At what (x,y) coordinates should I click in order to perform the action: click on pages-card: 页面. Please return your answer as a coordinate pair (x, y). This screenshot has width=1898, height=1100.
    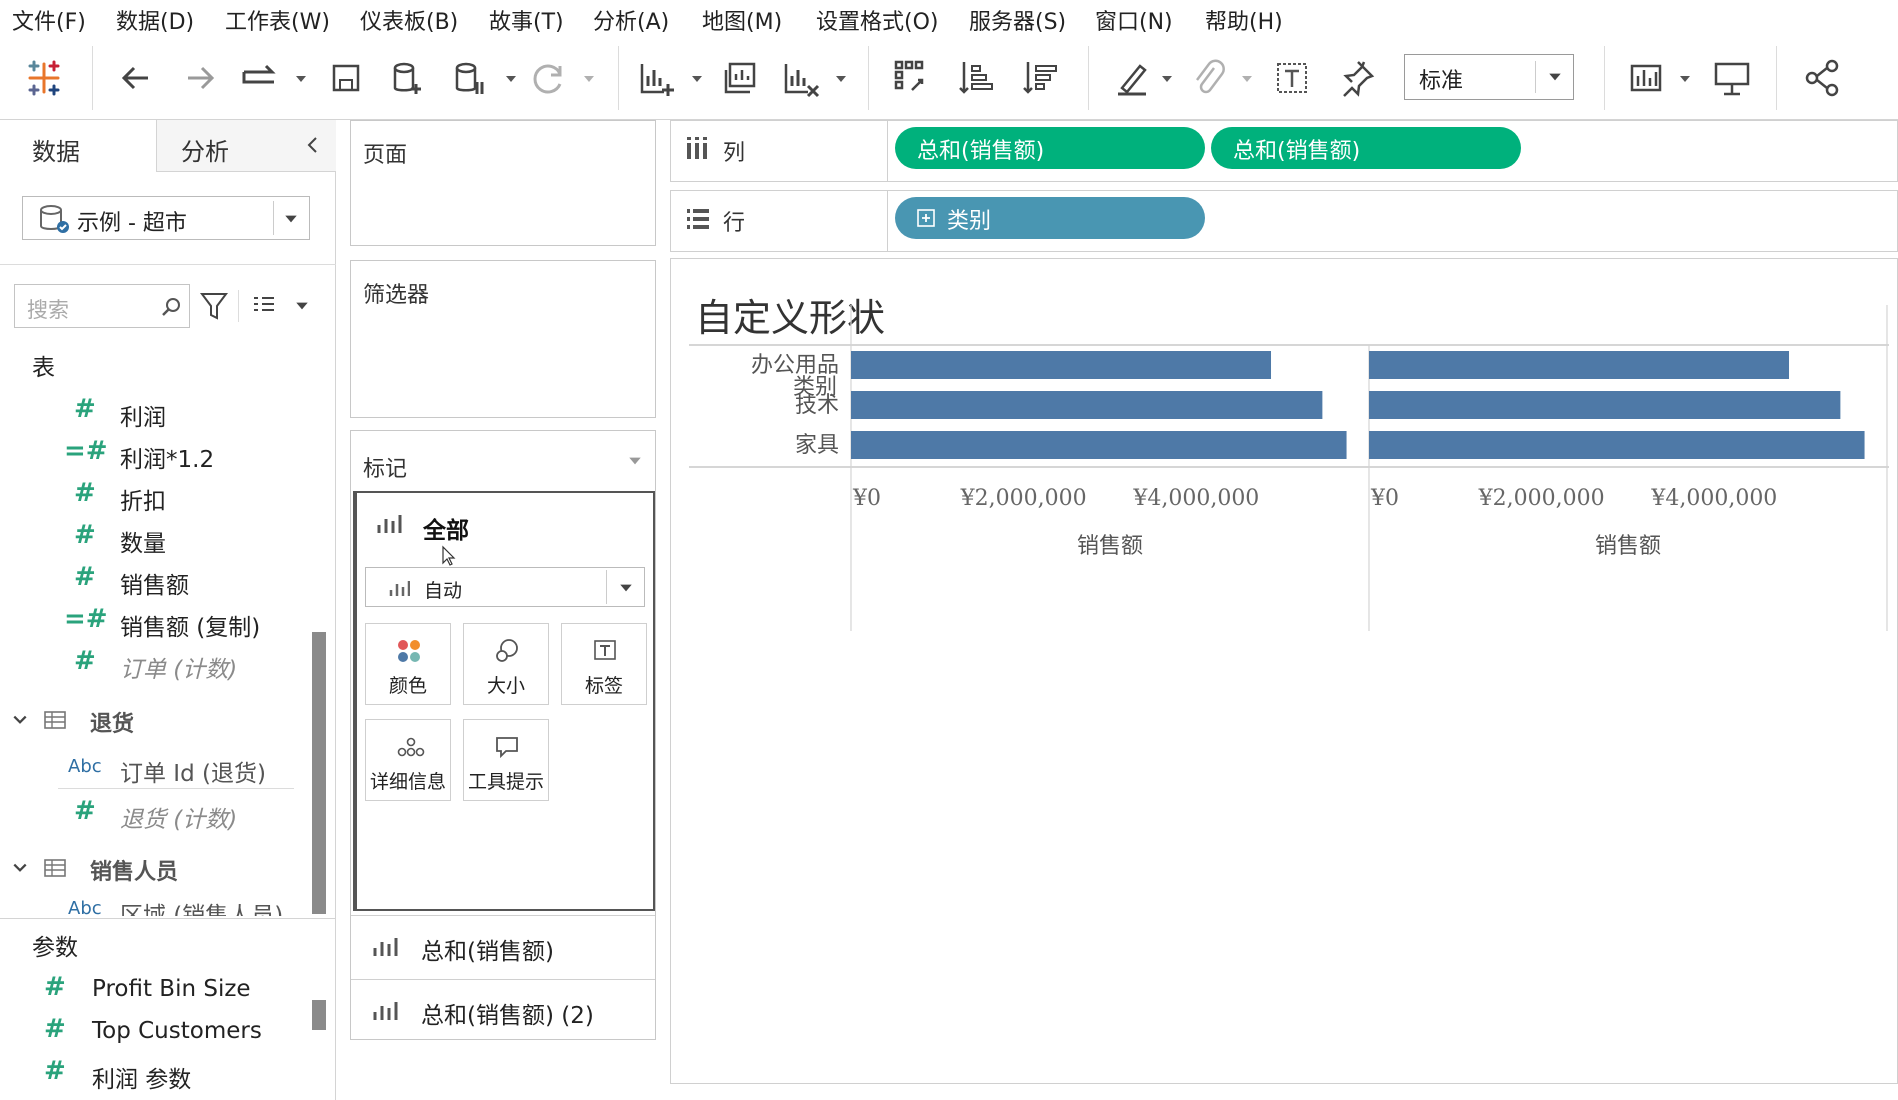
    Looking at the image, I should click on (503, 183).